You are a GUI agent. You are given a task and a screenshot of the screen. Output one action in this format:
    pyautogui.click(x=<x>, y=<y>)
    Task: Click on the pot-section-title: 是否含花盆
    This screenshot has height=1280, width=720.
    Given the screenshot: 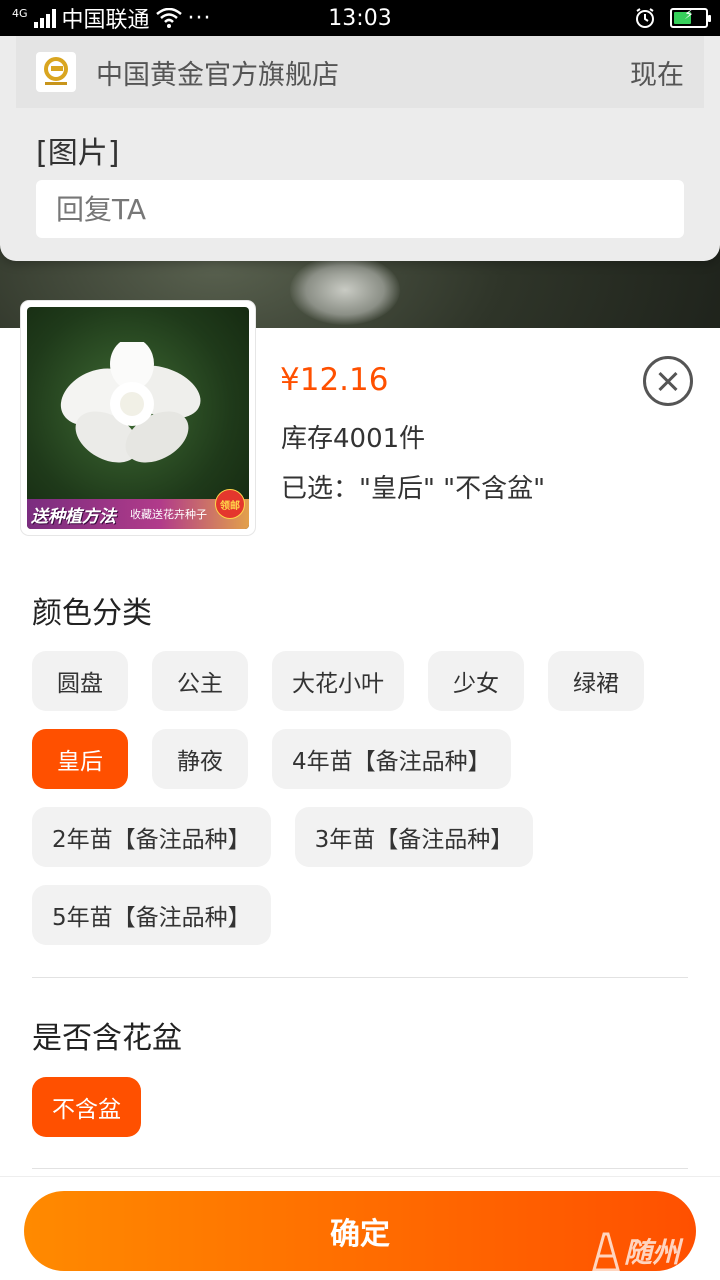 What is the action you would take?
    pyautogui.click(x=107, y=1038)
    